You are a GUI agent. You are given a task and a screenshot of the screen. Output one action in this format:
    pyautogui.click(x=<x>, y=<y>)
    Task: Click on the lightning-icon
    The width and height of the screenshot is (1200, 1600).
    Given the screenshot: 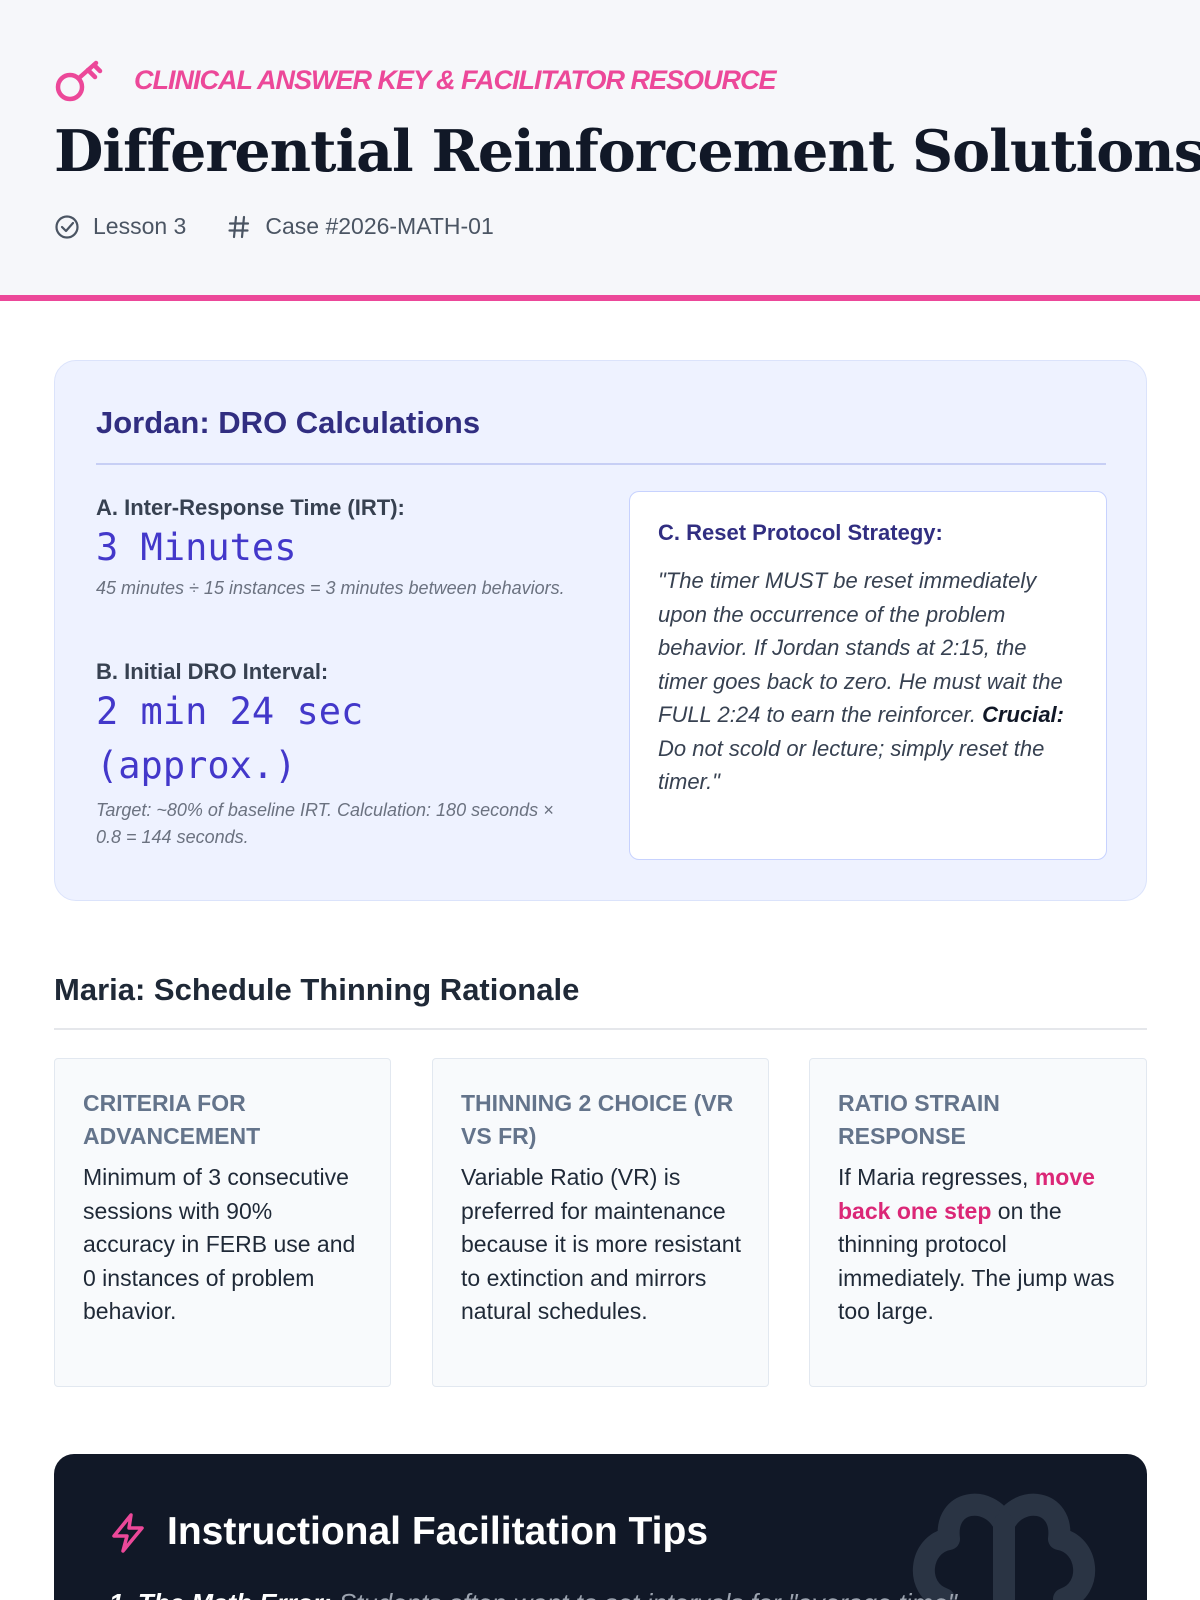 What is the action you would take?
    pyautogui.click(x=128, y=1533)
    